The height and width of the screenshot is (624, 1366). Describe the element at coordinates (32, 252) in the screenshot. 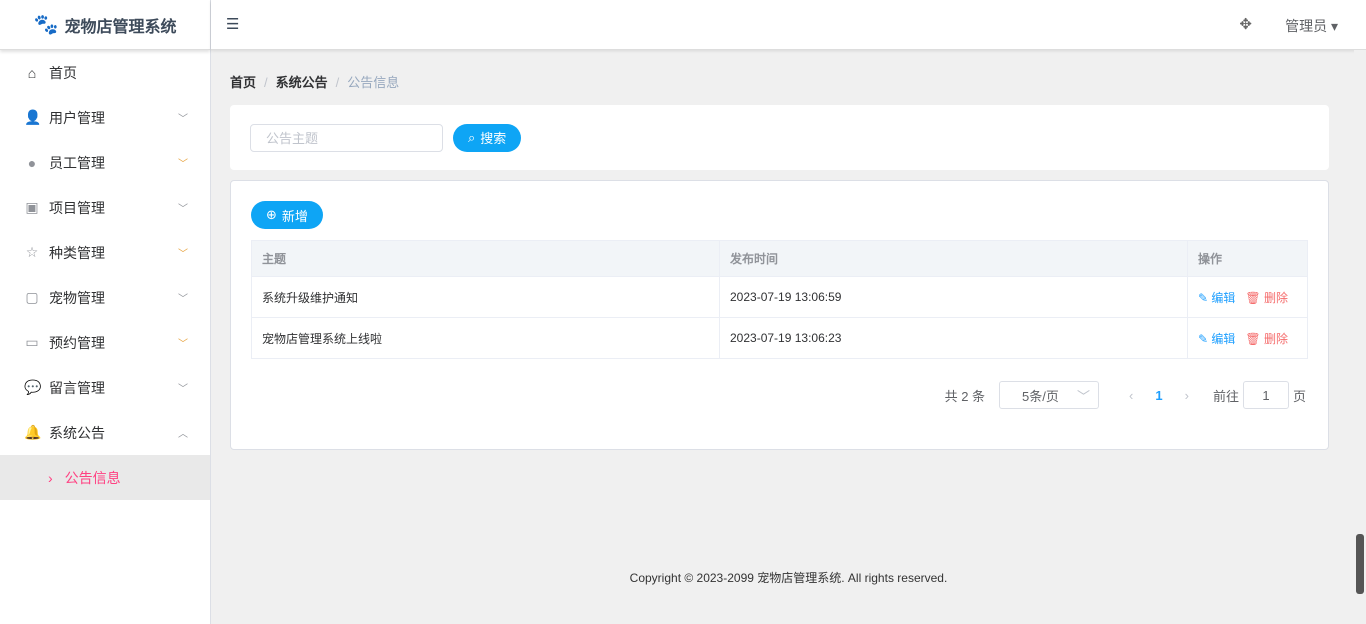

I see `star-icon: ☆` at that location.